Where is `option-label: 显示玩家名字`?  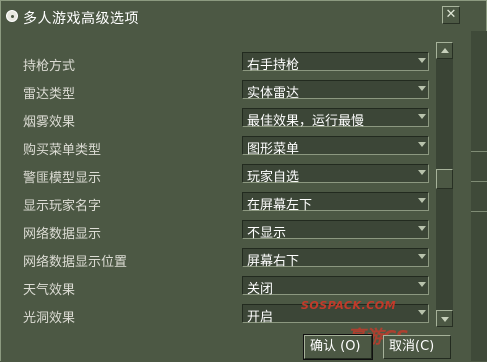 option-label: 显示玩家名字 is located at coordinates (62, 206).